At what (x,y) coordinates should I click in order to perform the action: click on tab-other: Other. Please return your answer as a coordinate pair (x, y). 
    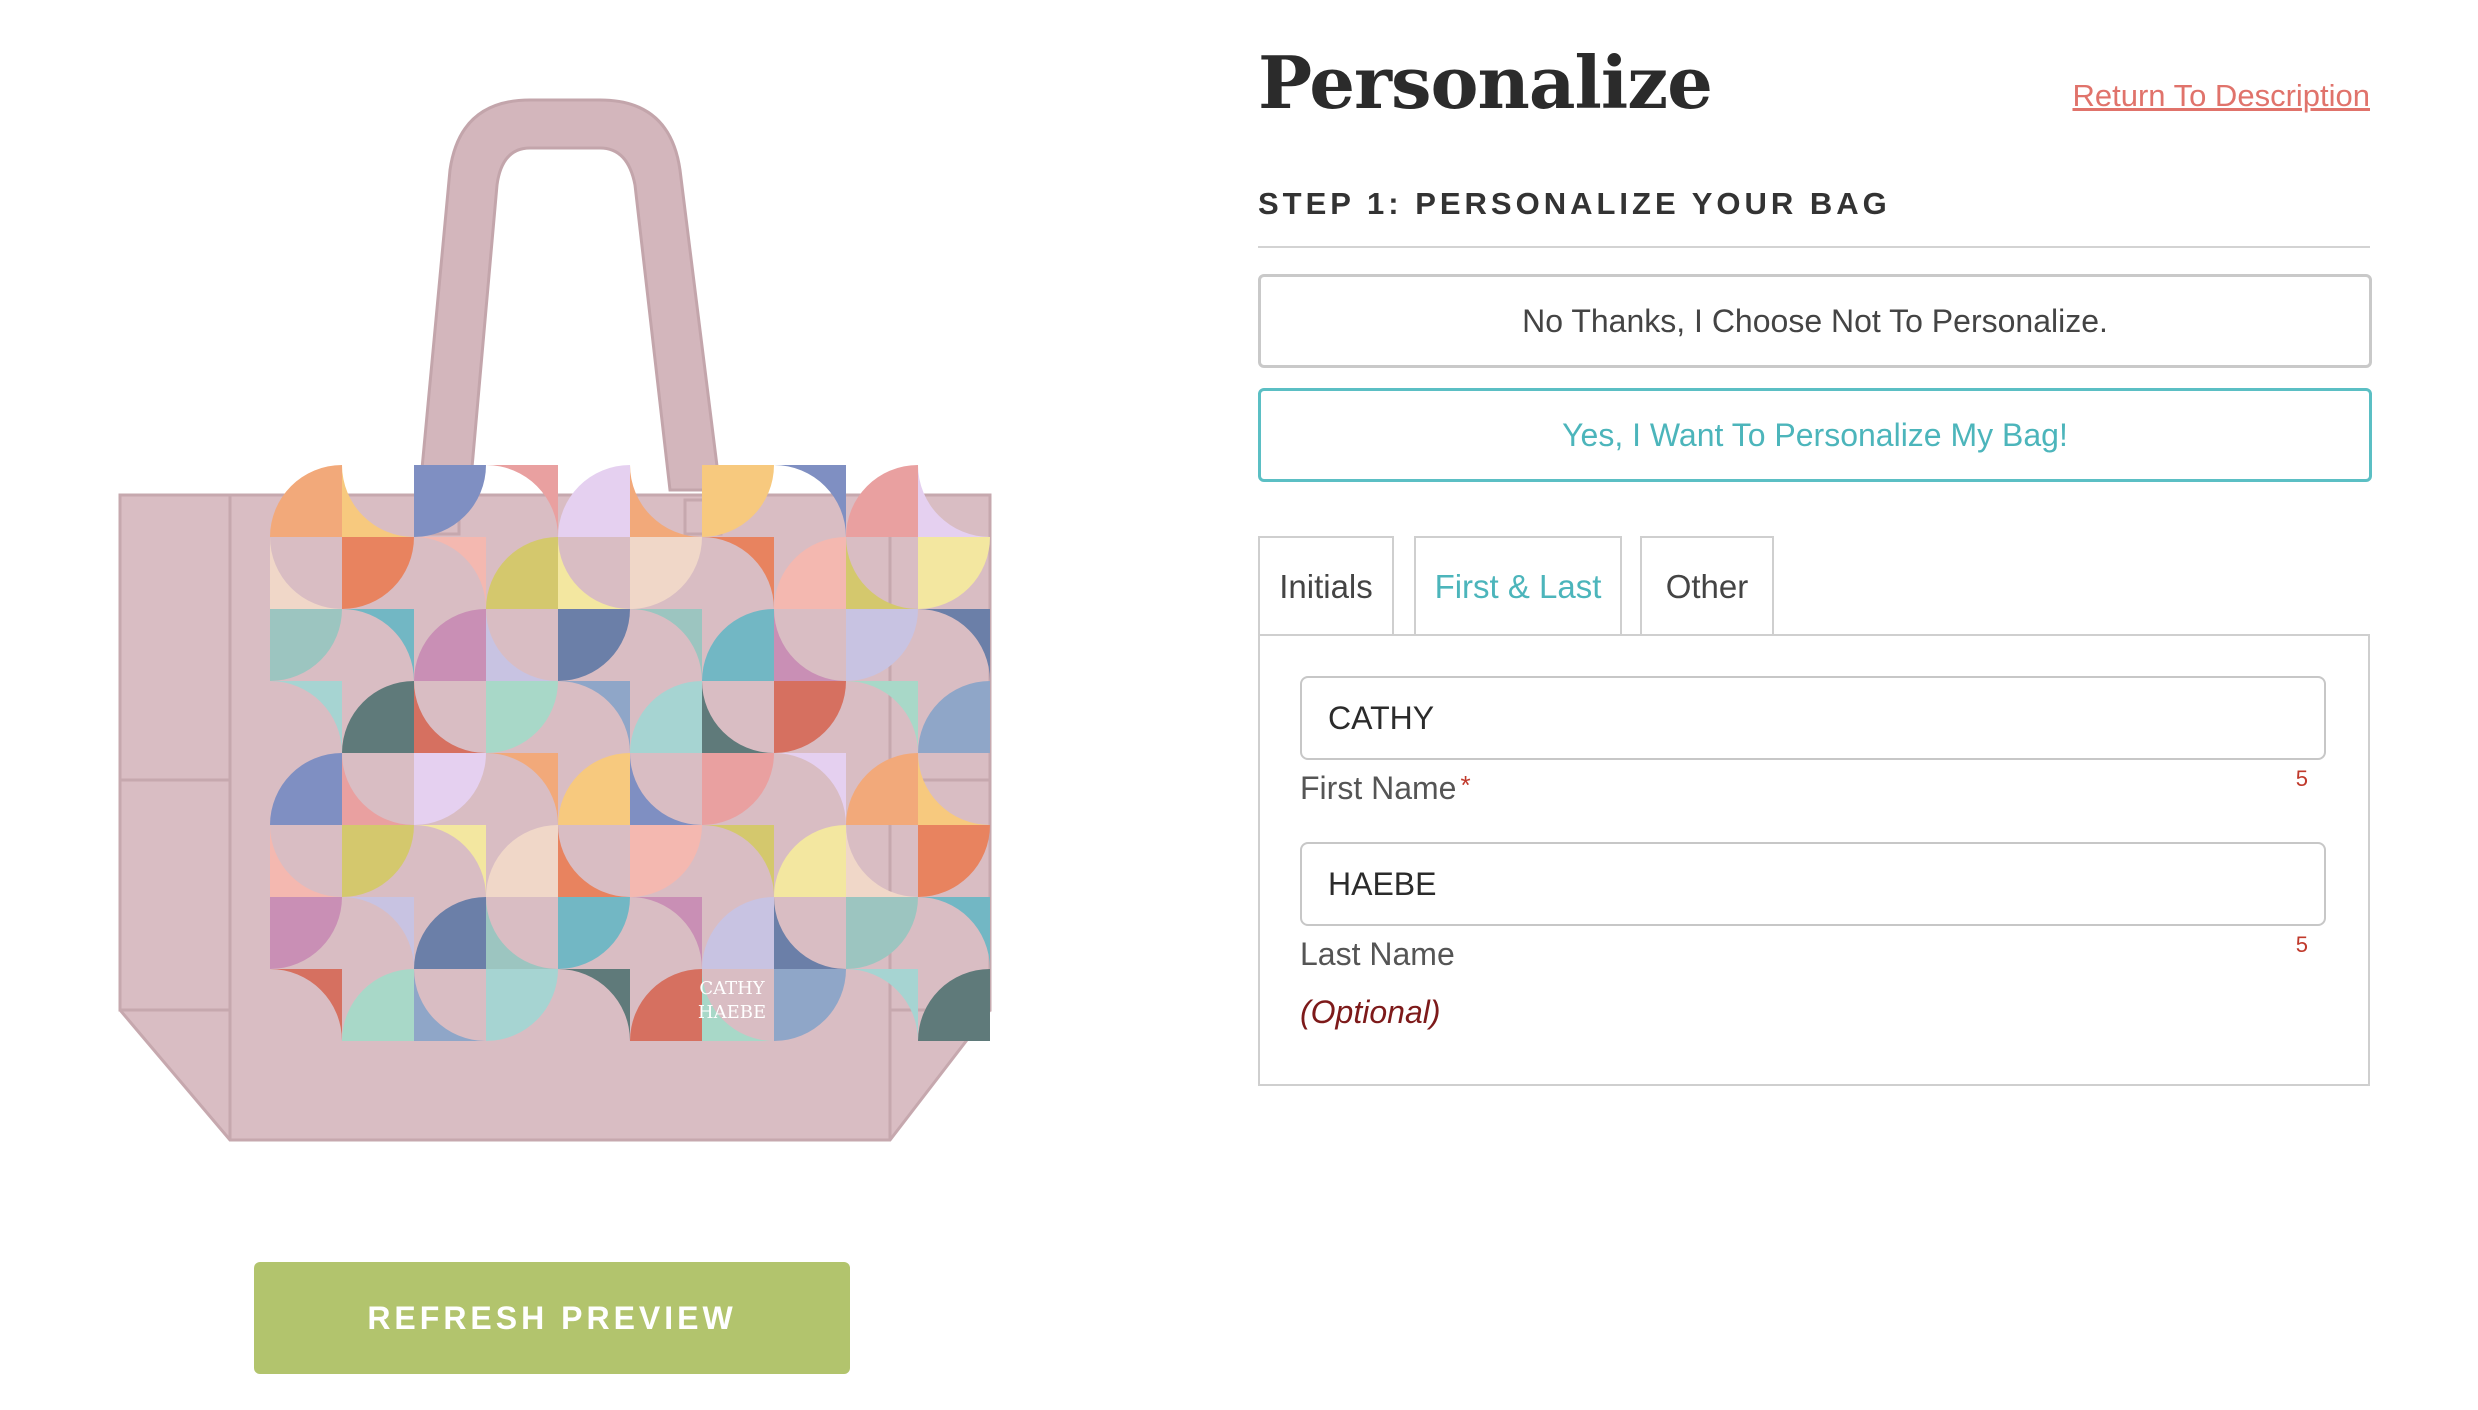
    Looking at the image, I should click on (1707, 586).